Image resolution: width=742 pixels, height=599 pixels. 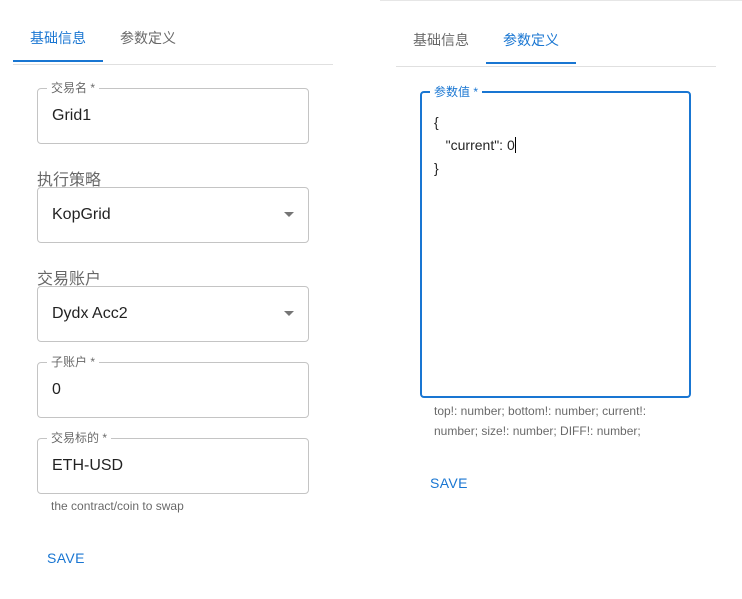 What do you see at coordinates (436, 122) in the screenshot?
I see `code-line: {` at bounding box center [436, 122].